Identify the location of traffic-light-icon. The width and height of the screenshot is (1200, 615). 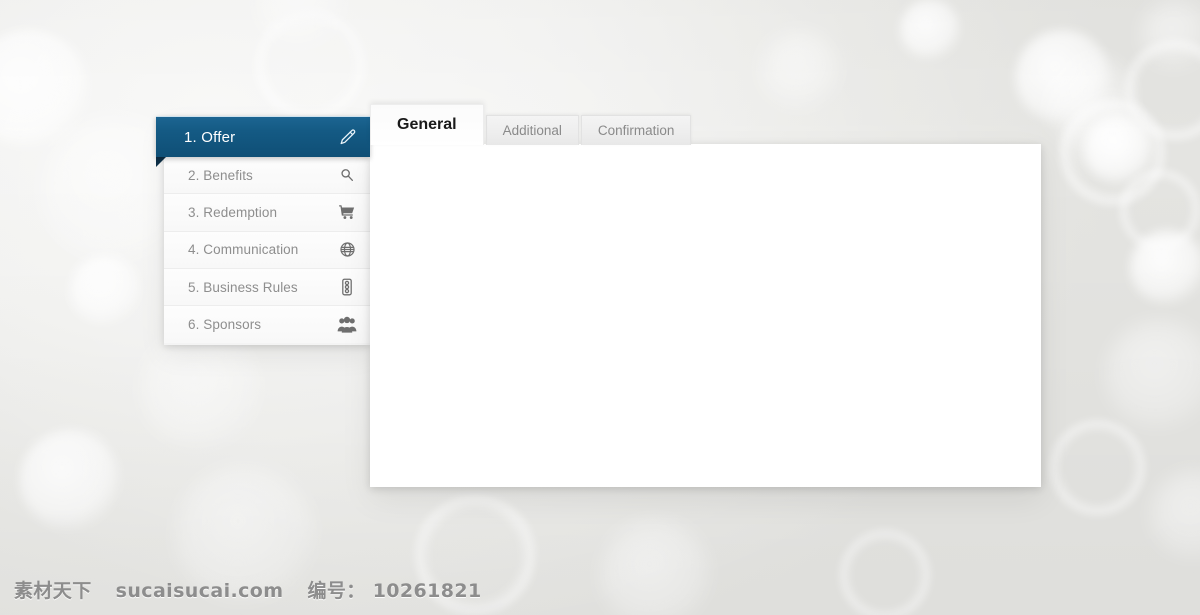
(347, 287).